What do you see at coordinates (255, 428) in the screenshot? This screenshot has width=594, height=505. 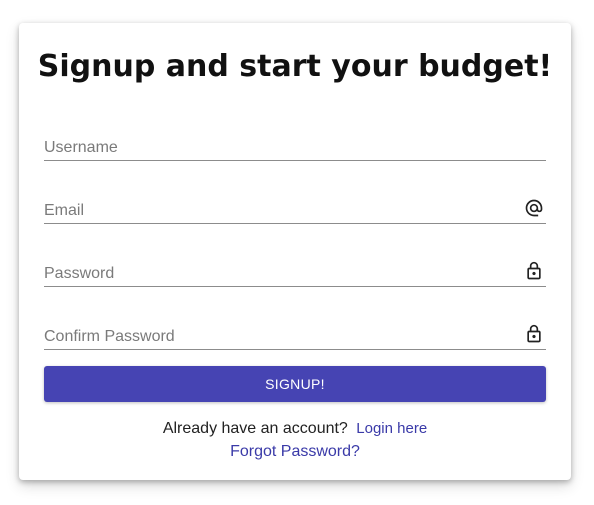 I see `already-have-account-text: Already have an account?` at bounding box center [255, 428].